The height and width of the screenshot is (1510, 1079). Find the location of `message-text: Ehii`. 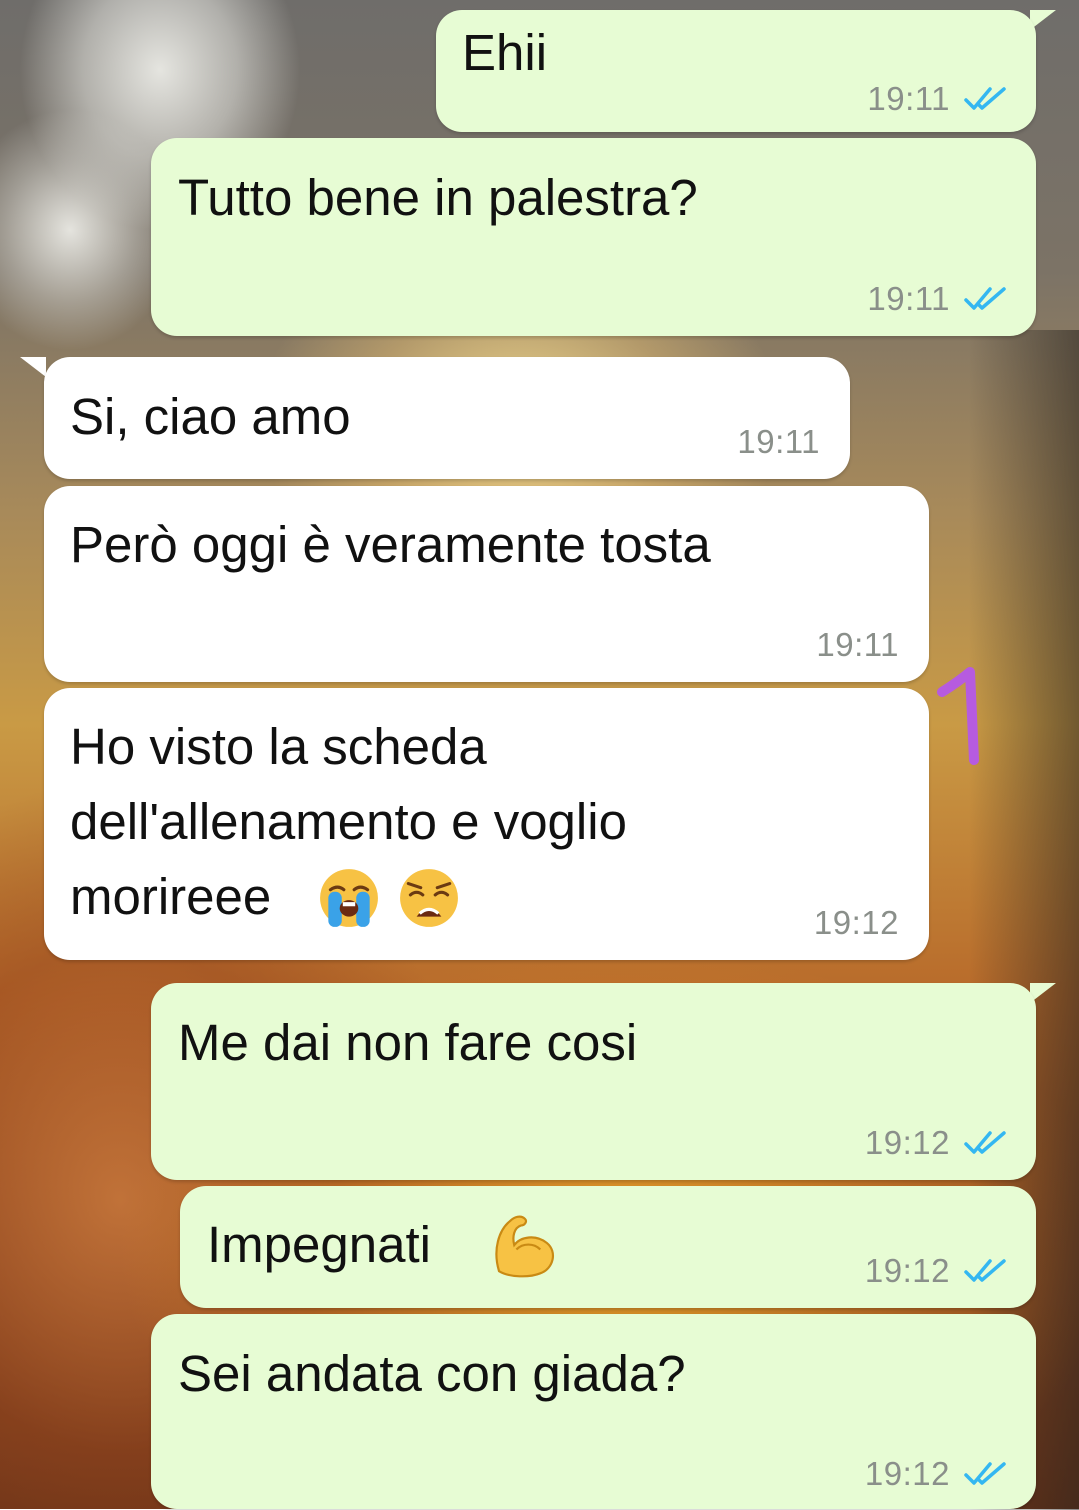

message-text: Ehii is located at coordinates (505, 52).